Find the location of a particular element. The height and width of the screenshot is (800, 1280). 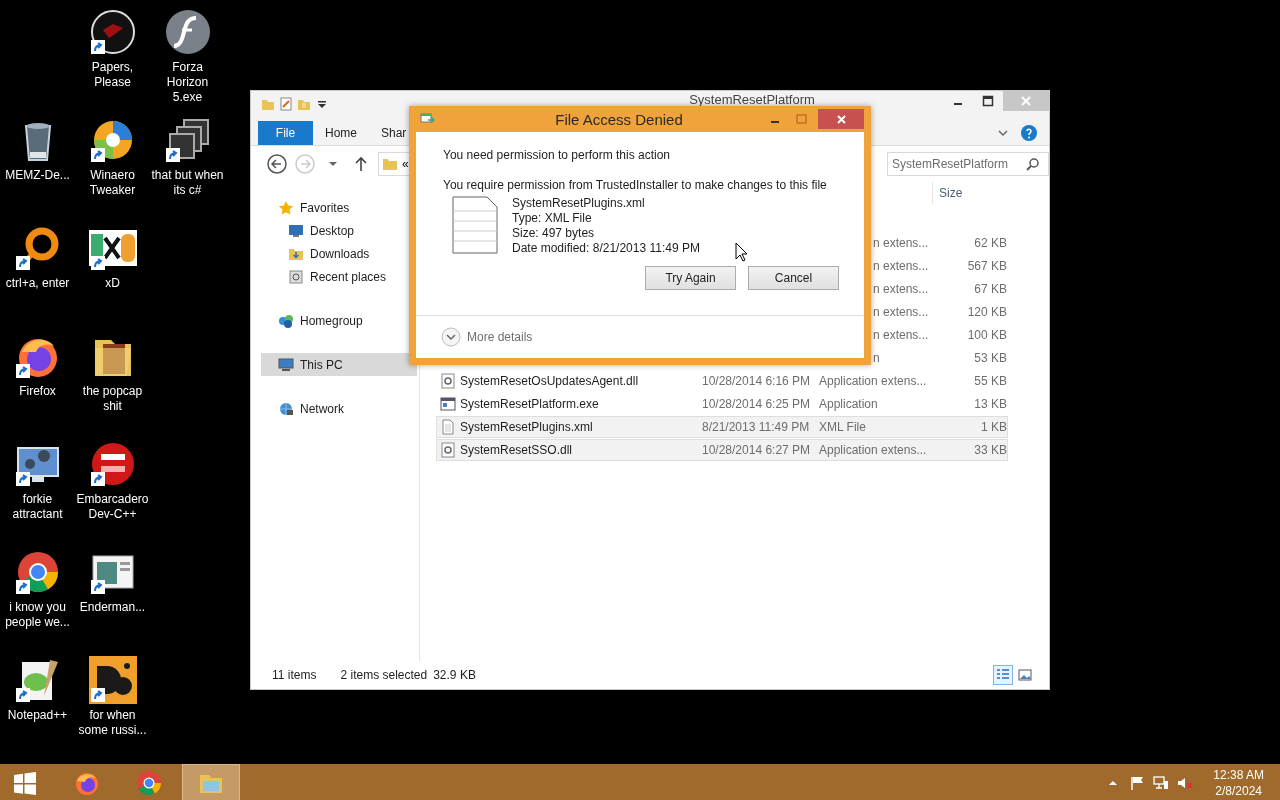

icon-label: the popcap shit is located at coordinates (112, 399).